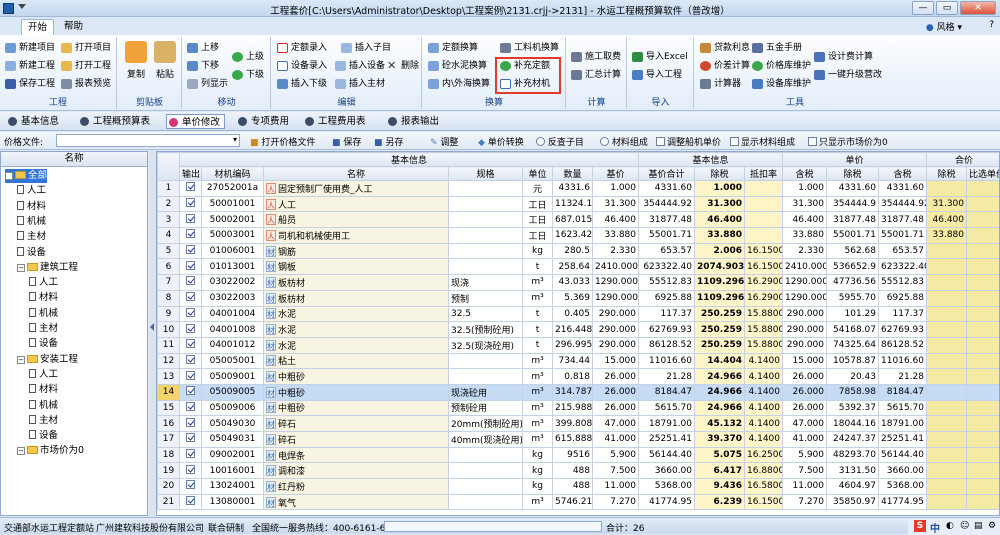  What do you see at coordinates (207, 84) in the screenshot?
I see `column-display-button: 列显示` at bounding box center [207, 84].